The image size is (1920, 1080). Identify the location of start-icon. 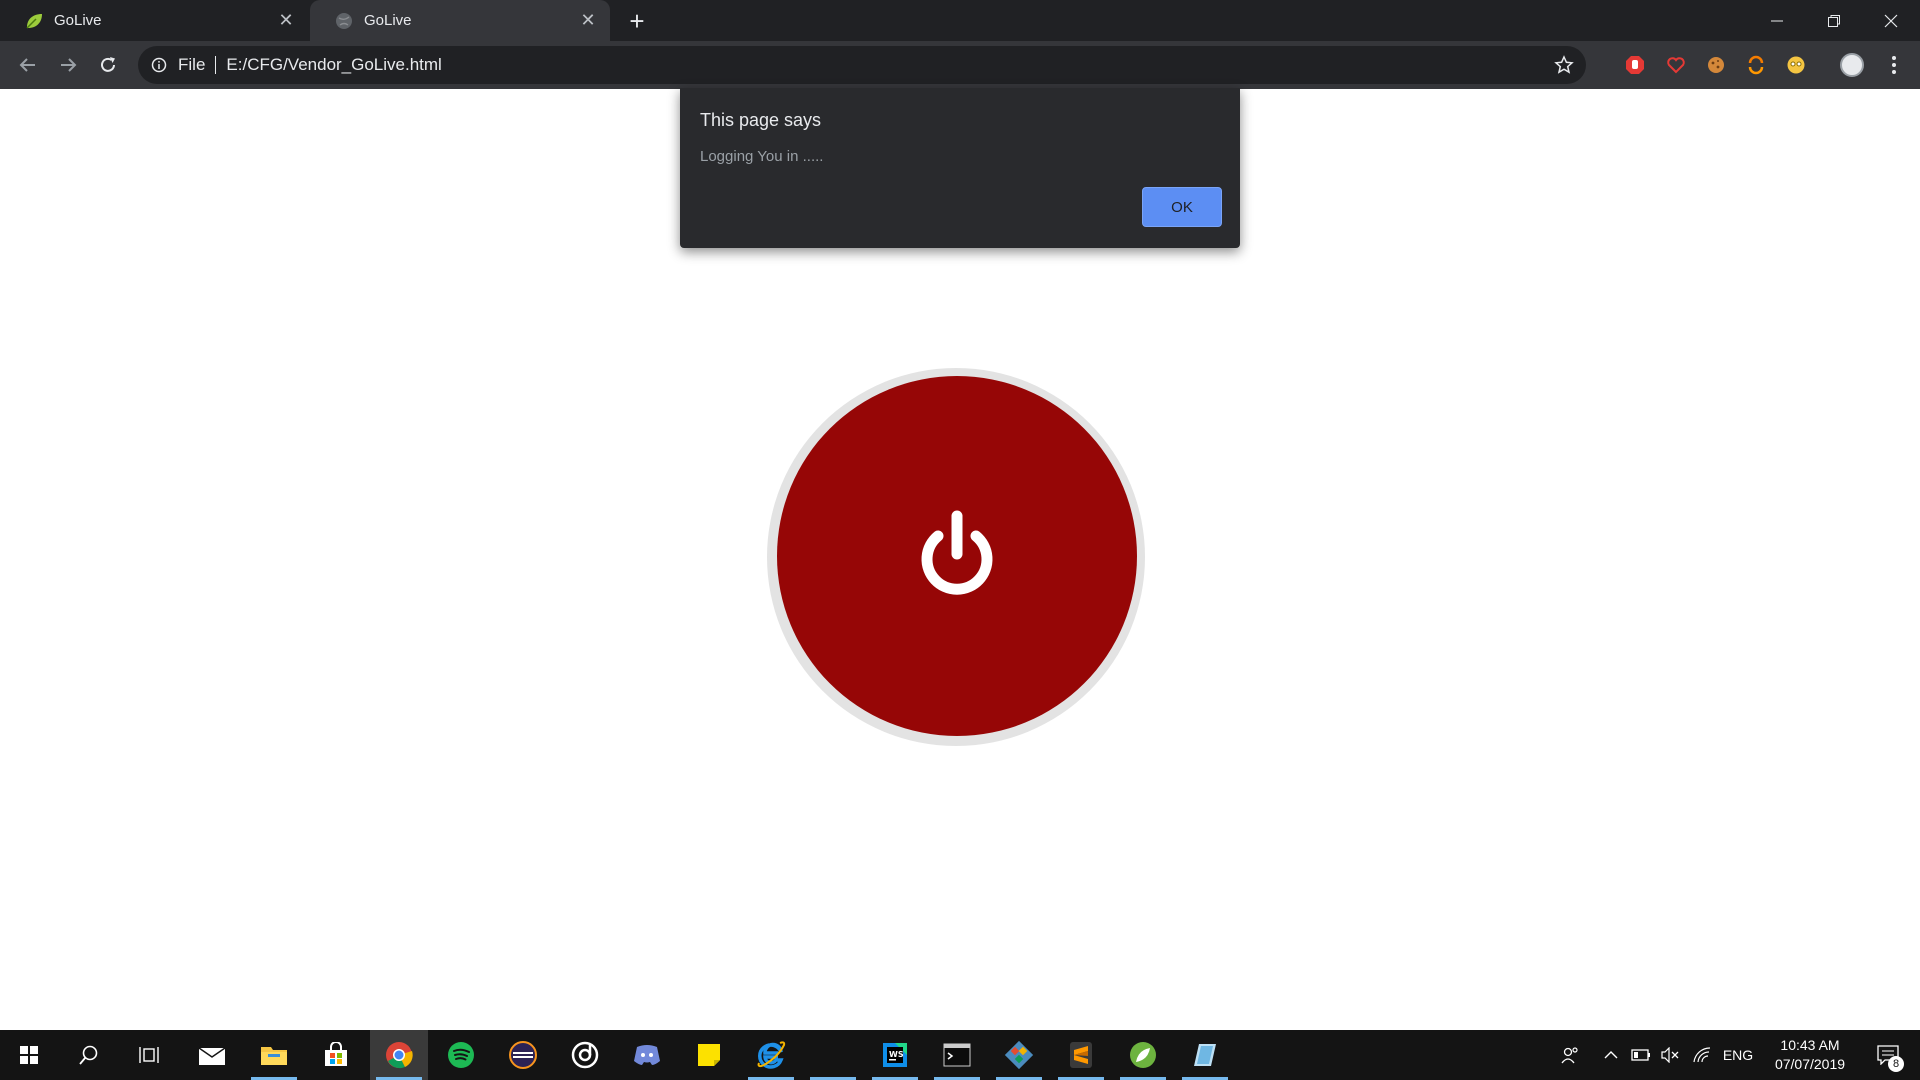
(29, 1055).